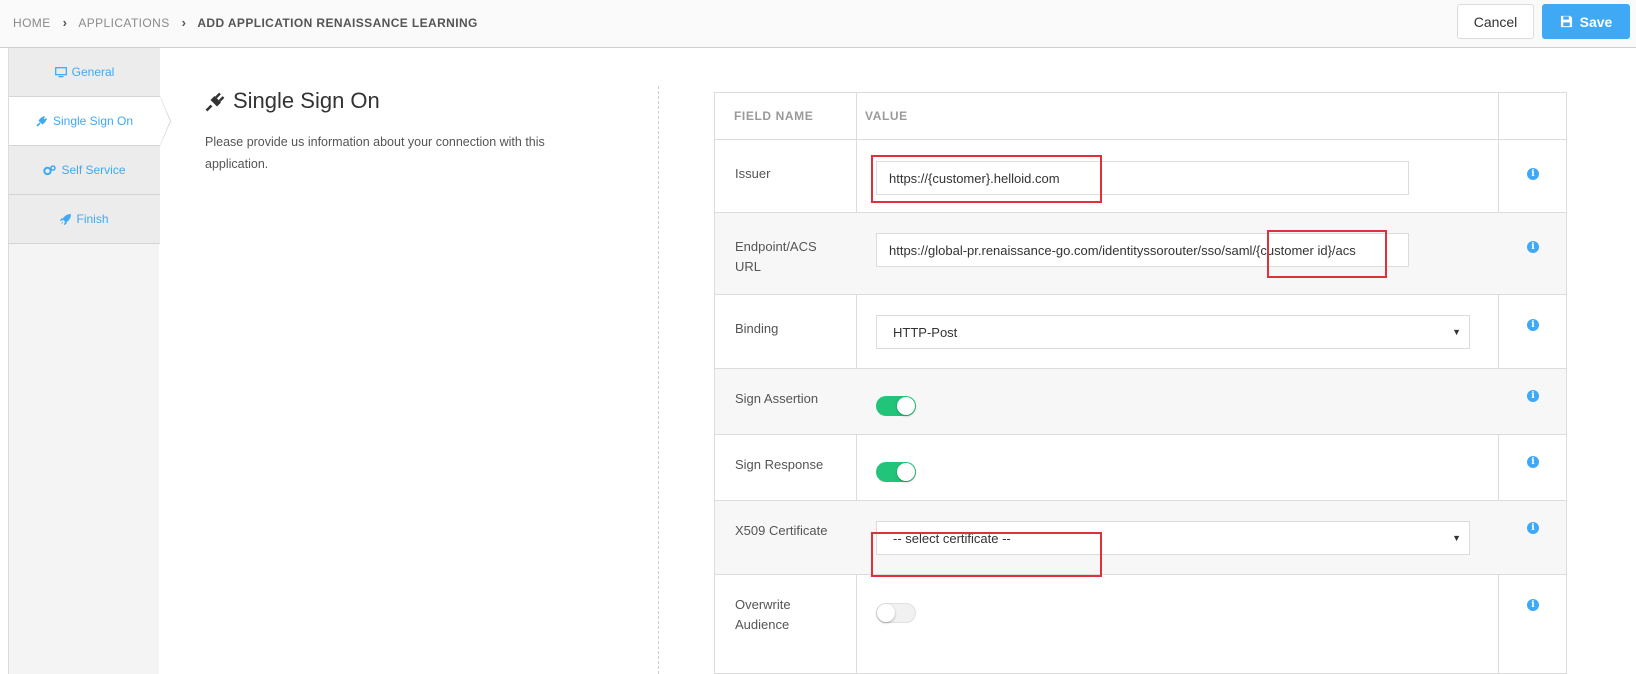  Describe the element at coordinates (1140, 402) in the screenshot. I see `table-row-sign-assertion: Sign Assertion i` at that location.